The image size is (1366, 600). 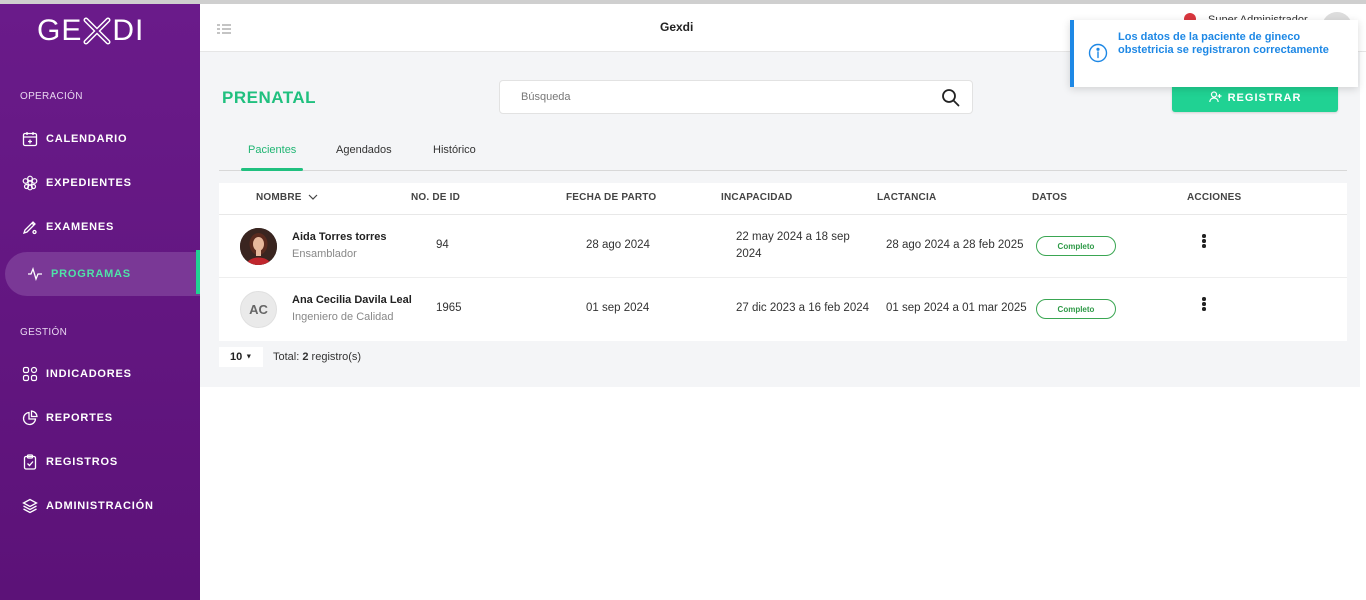 I want to click on sidebar-item-administracion: ADMINISTRACIÓN, so click(x=100, y=506).